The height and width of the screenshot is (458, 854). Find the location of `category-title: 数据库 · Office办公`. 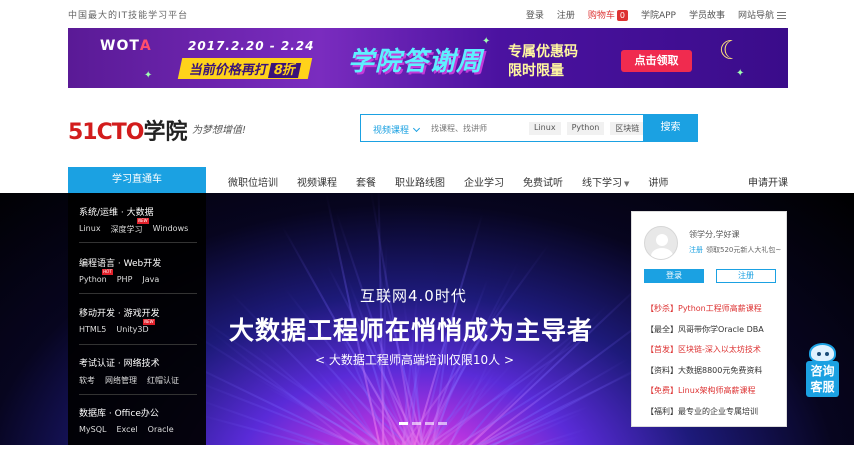

category-title: 数据库 · Office办公 is located at coordinates (138, 412).